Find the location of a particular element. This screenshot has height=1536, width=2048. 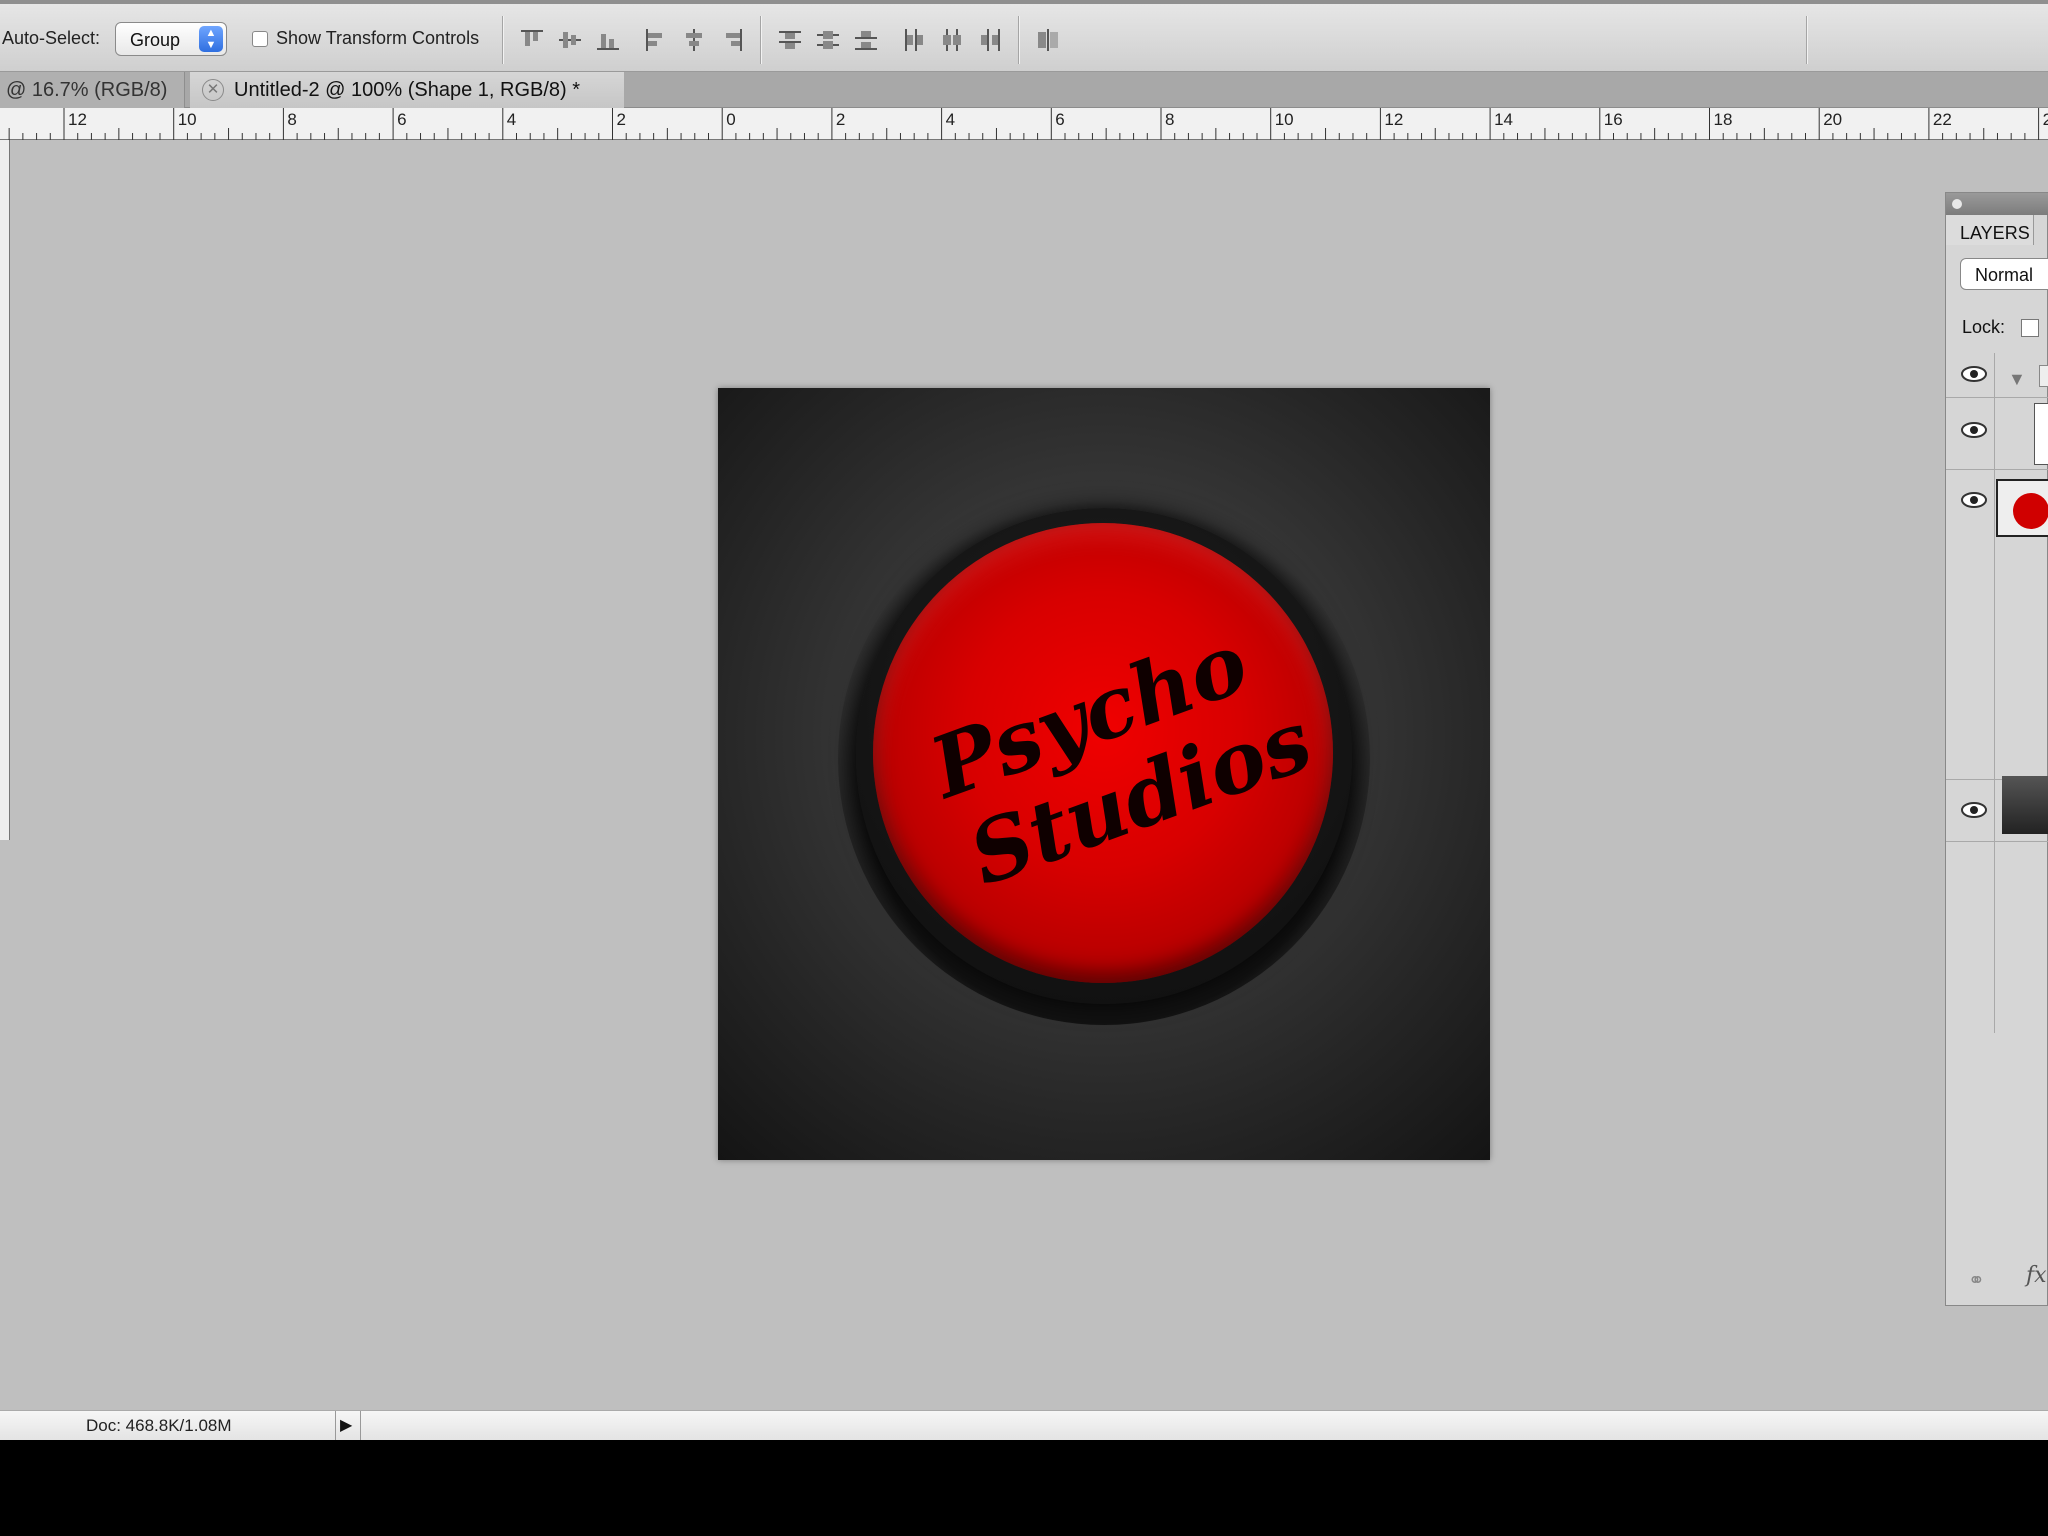

ruler-ticks is located at coordinates (1024, 124).